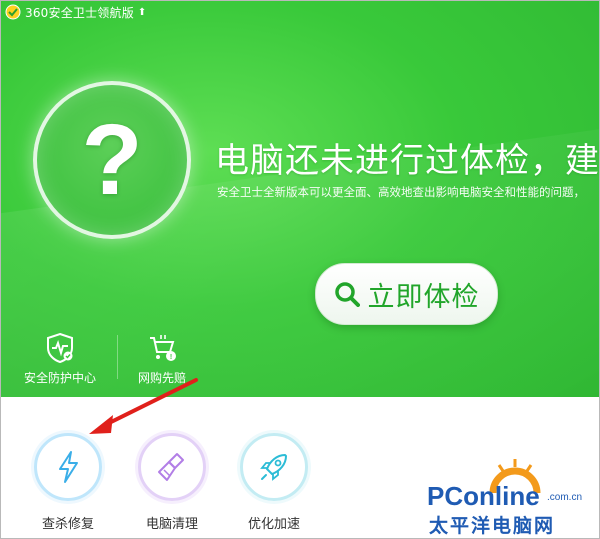  What do you see at coordinates (300, 12) in the screenshot?
I see `title-bar: 360安全卫士领航版 ⬆` at bounding box center [300, 12].